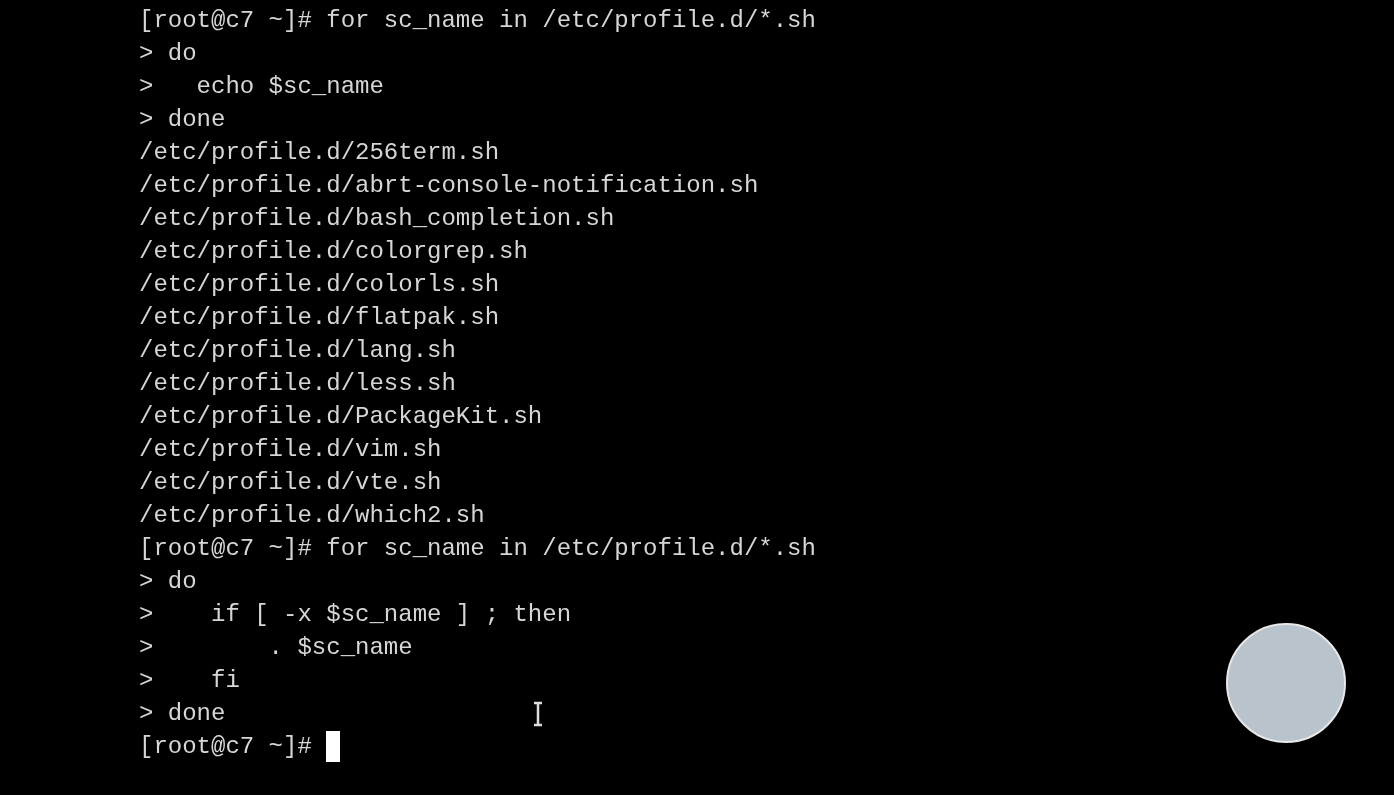  I want to click on terminal-line: /etc/profile.d/less.sh, so click(297, 384).